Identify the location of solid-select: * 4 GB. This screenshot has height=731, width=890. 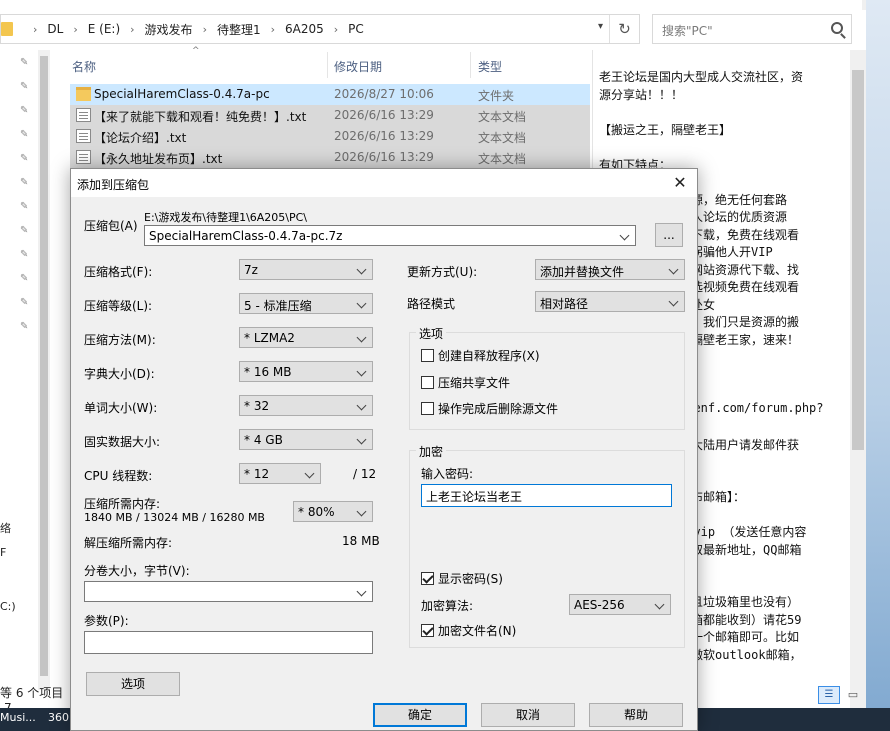
(306, 439).